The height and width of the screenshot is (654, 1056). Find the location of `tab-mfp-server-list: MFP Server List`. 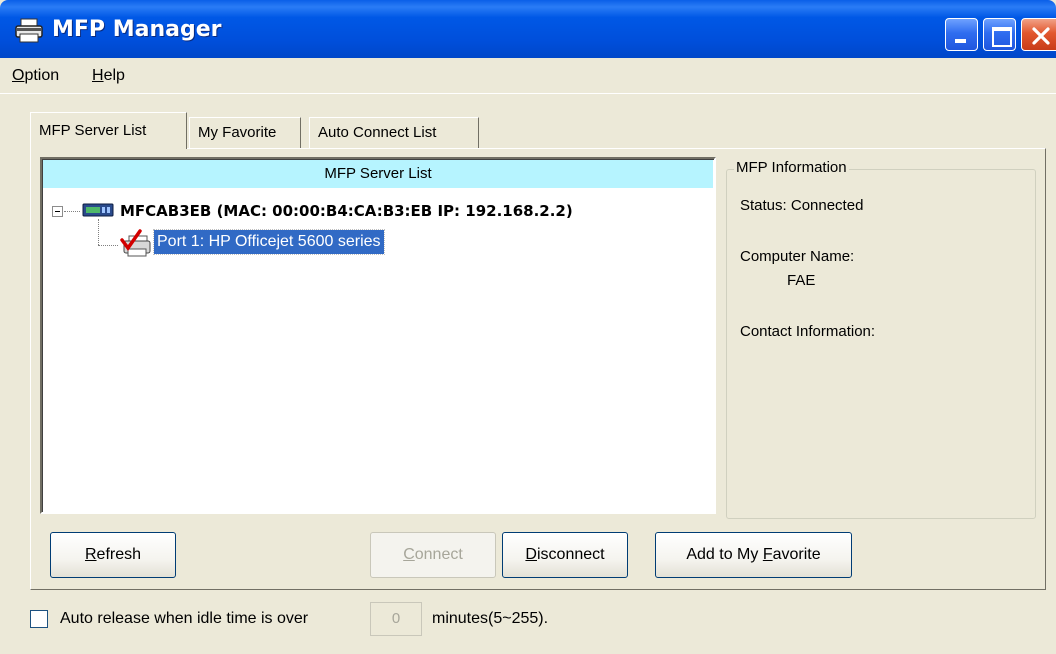

tab-mfp-server-list: MFP Server List is located at coordinates (108, 130).